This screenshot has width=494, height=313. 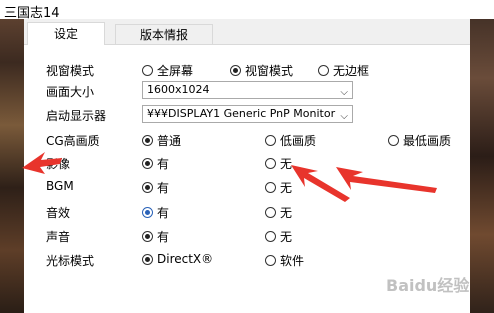 I want to click on resolution-select: 1600x1024 ⌵, so click(x=247, y=90).